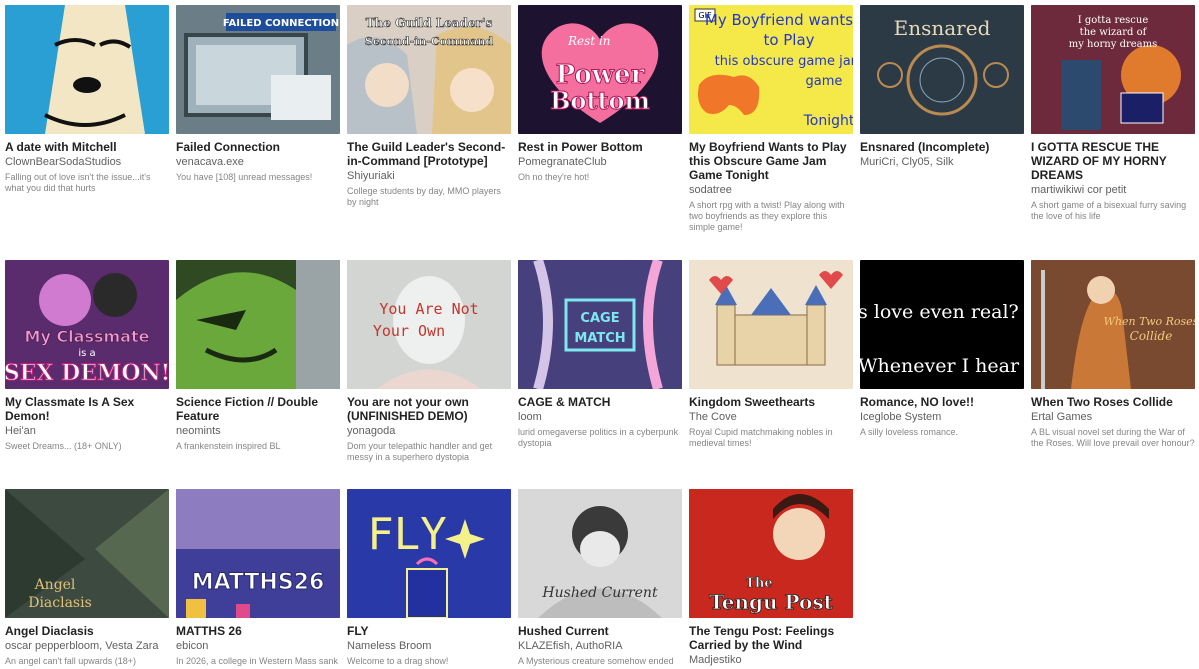 The width and height of the screenshot is (1199, 669). Describe the element at coordinates (828, 121) in the screenshot. I see `svg-text: Tonight` at that location.